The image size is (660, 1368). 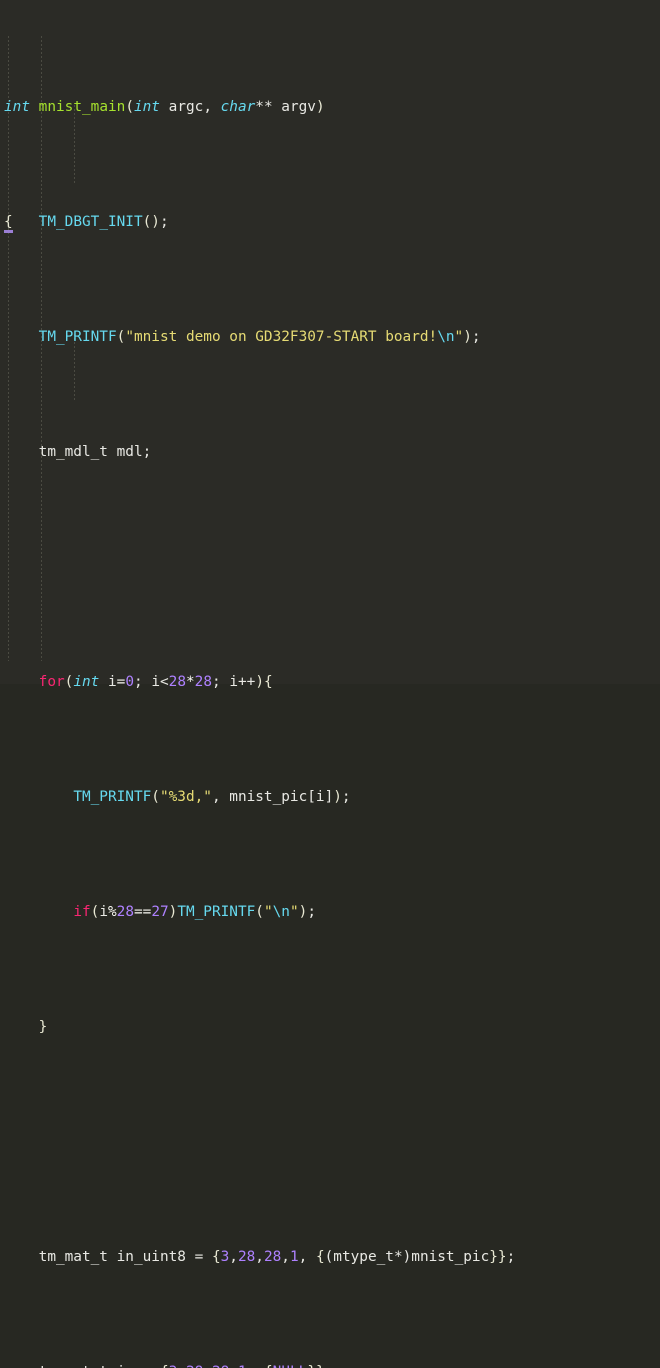 I want to click on token-type-int: int, so click(x=17, y=107).